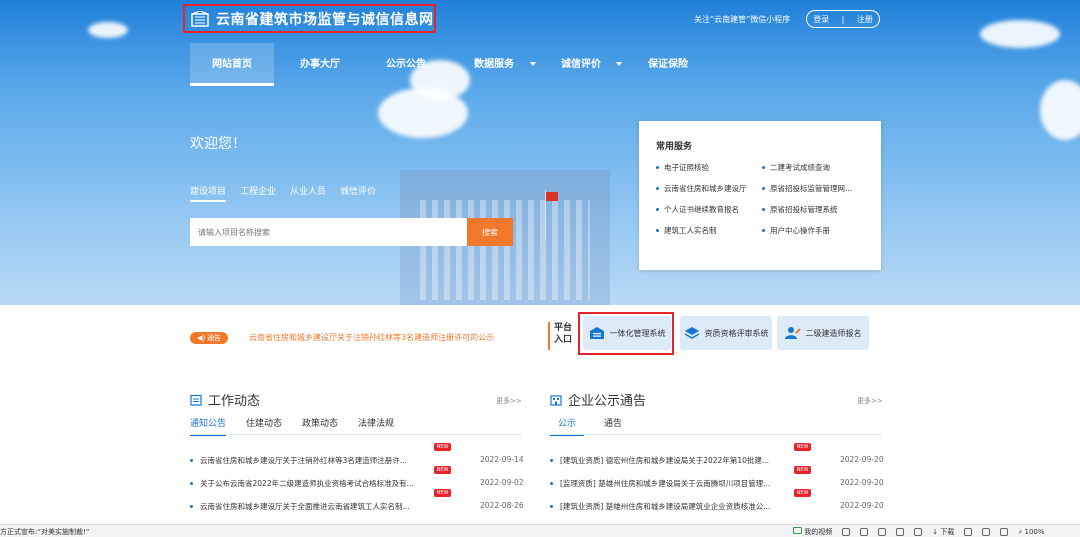 This screenshot has width=1080, height=537. Describe the element at coordinates (596, 426) in the screenshot. I see `enterprise-news-tabs: 公示 通告` at that location.